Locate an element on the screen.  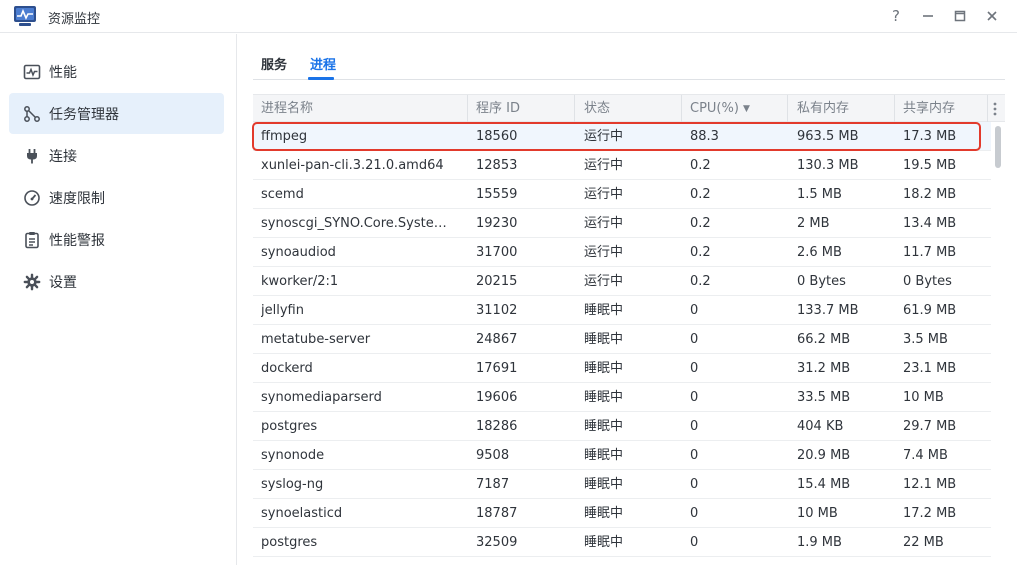
cell-process-name: kworker/2:1 is located at coordinates (300, 281).